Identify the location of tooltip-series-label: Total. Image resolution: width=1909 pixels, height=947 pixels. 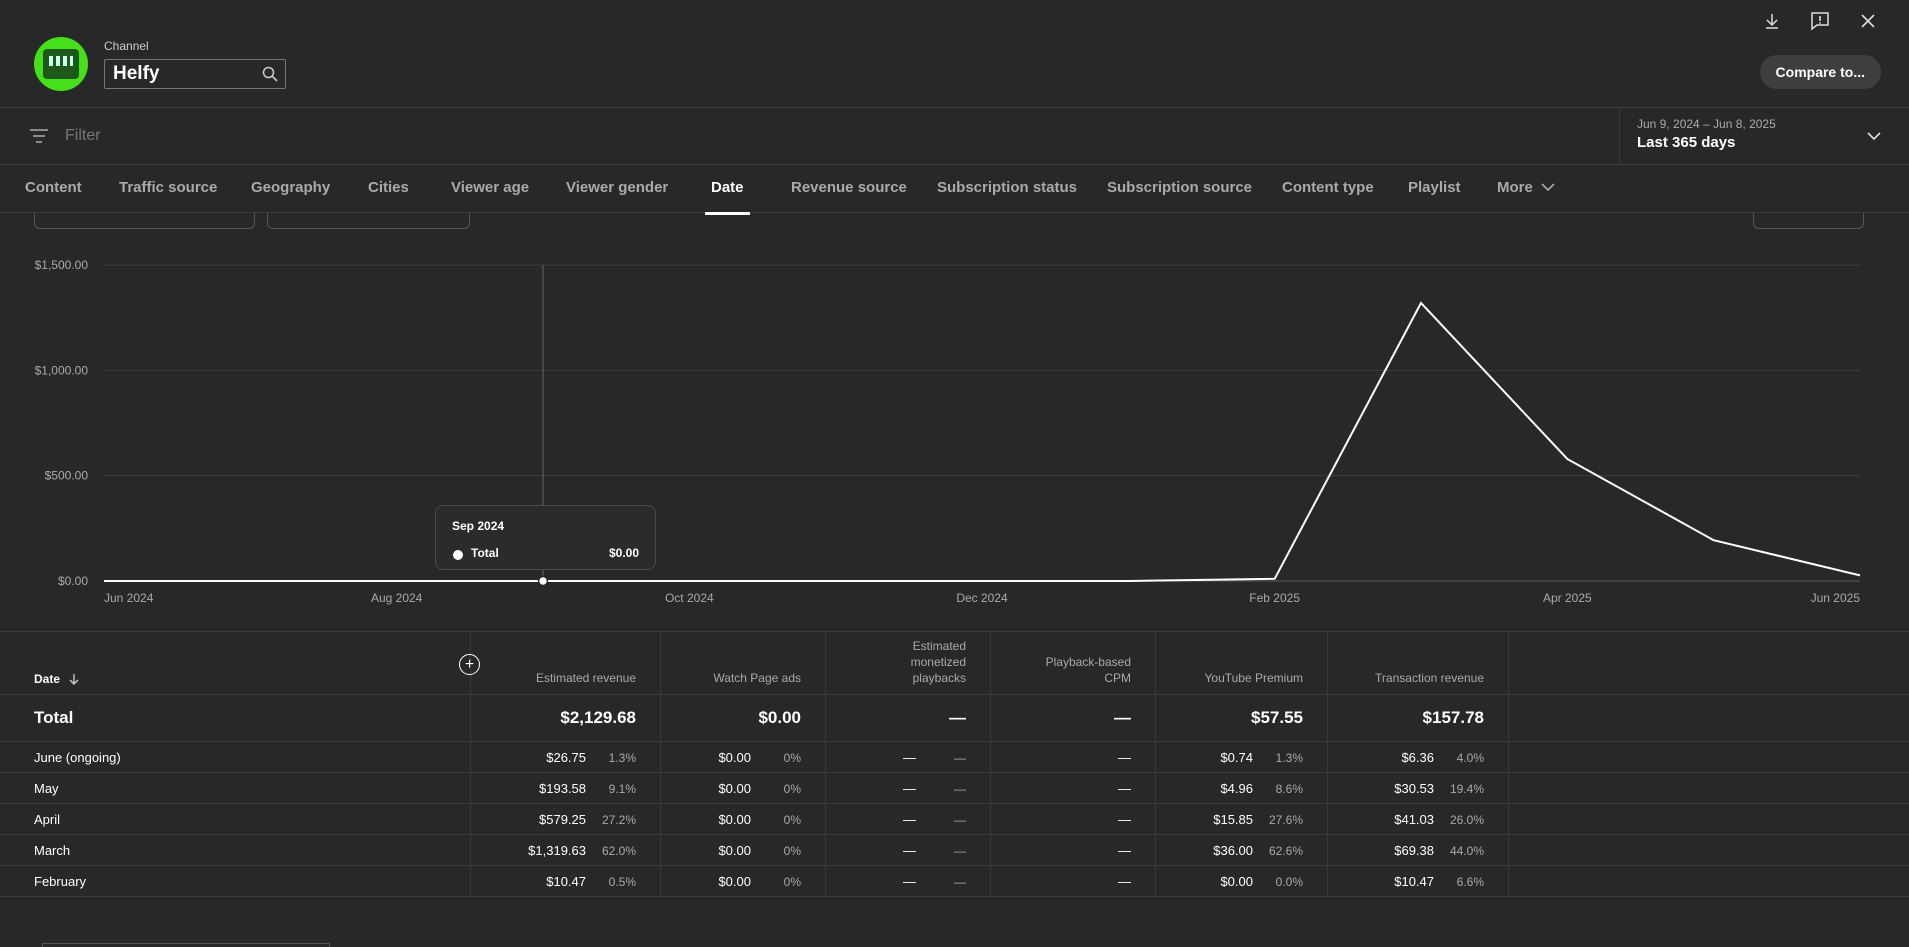
(485, 553).